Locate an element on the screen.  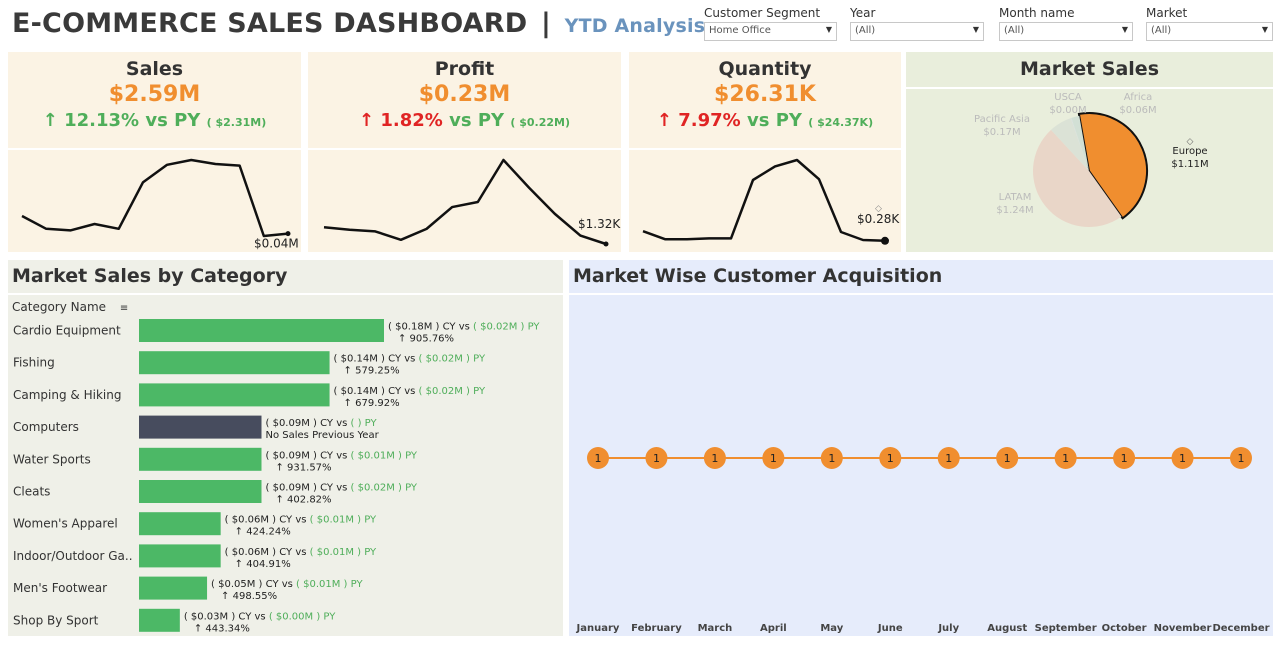
diamond-icon: ◇ is located at coordinates (1190, 142).